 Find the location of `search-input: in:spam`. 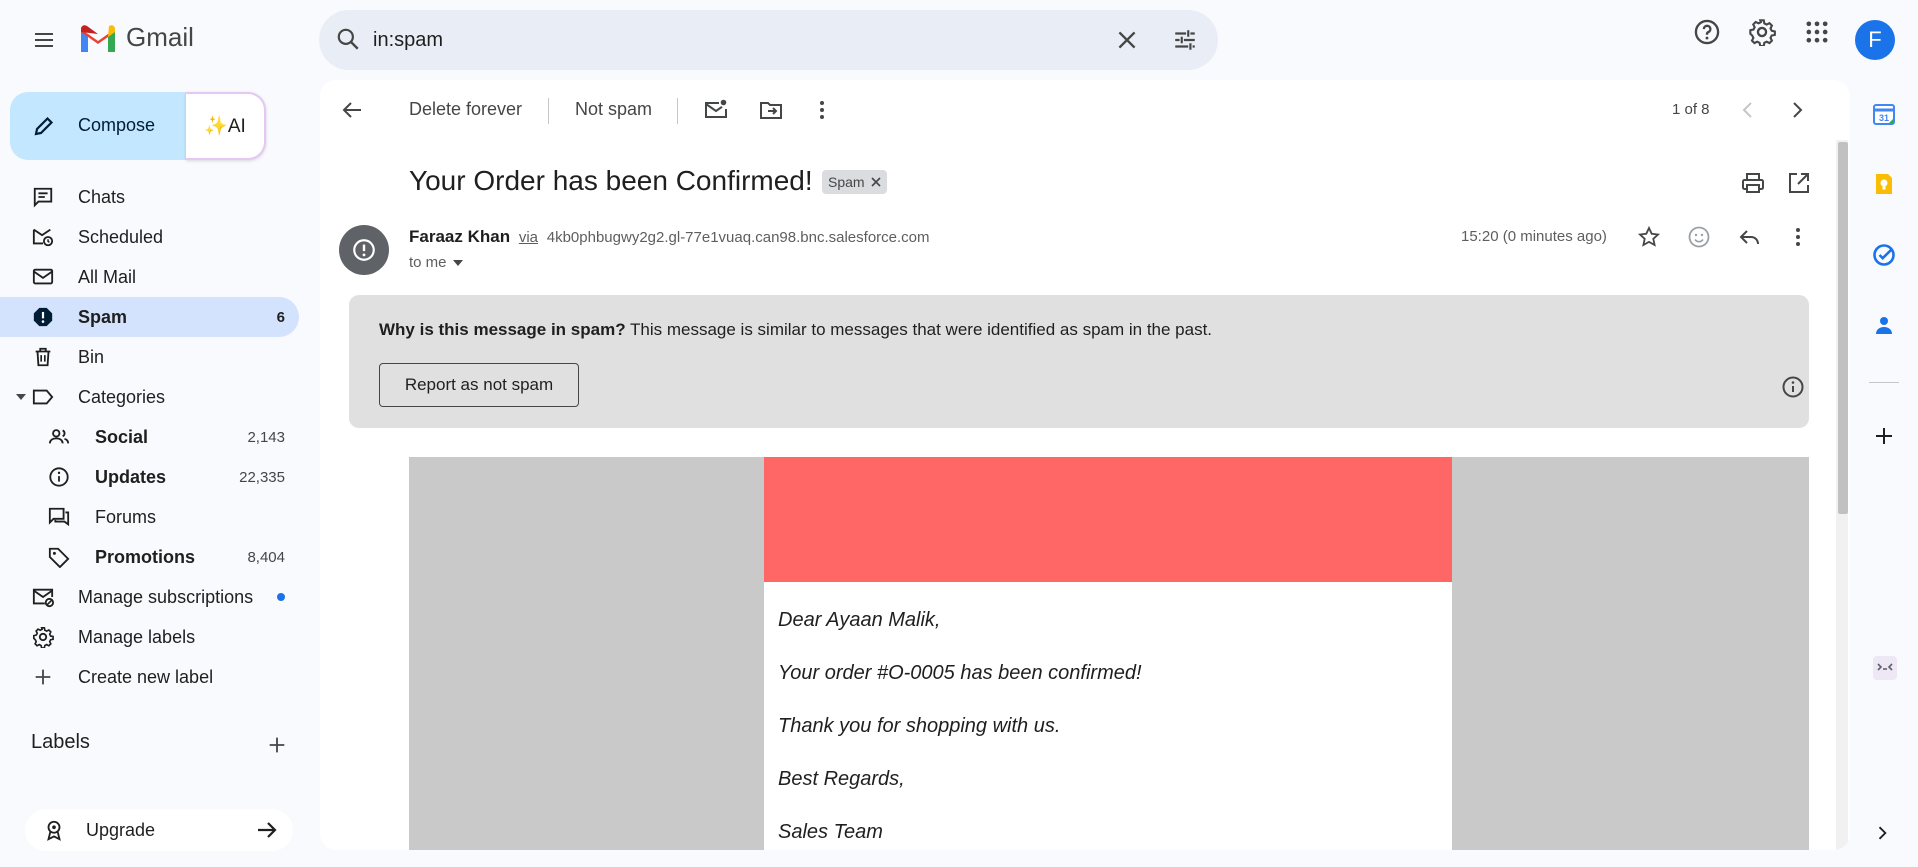

search-input: in:spam is located at coordinates (408, 40).